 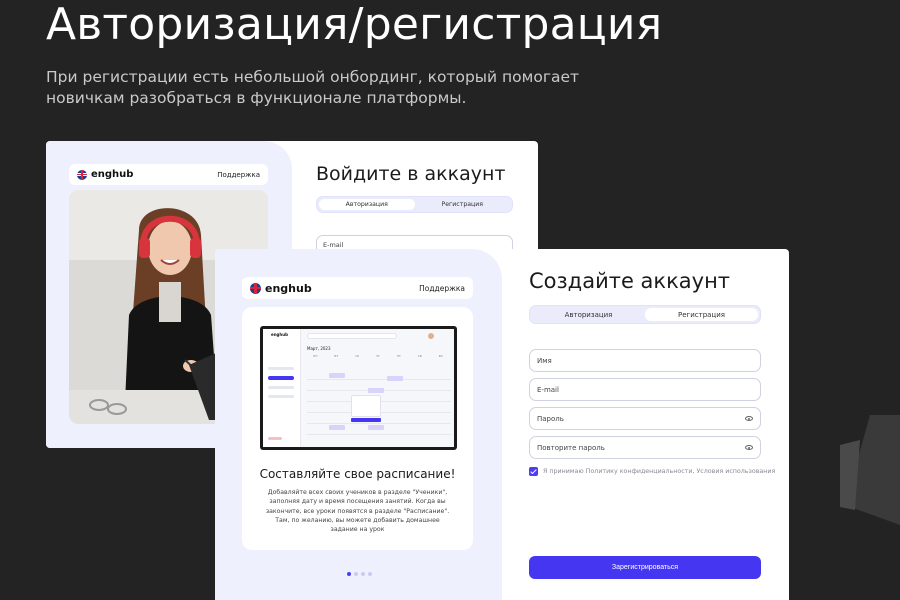 I want to click on decorative-shape, so click(x=870, y=470).